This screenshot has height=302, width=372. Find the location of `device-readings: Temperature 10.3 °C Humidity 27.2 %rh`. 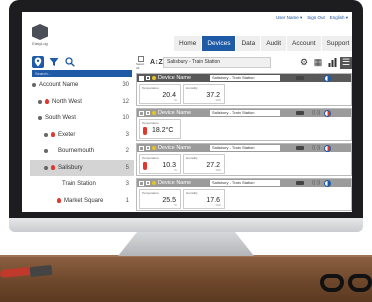

device-readings: Temperature 10.3 °C Humidity 27.2 %rh is located at coordinates (244, 164).